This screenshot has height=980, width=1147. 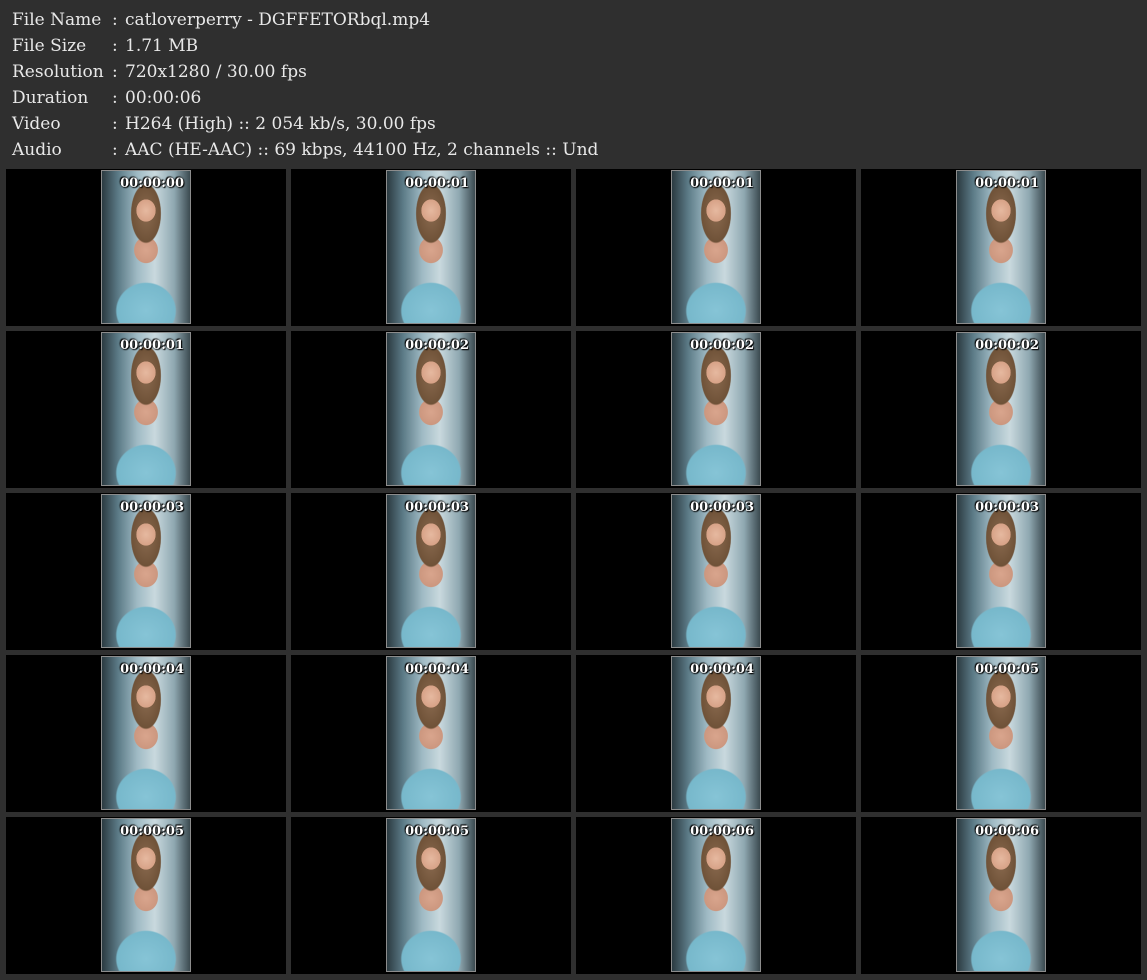 What do you see at coordinates (572, 46) in the screenshot?
I see `info-row-file-size: File Size : 1.71 MB` at bounding box center [572, 46].